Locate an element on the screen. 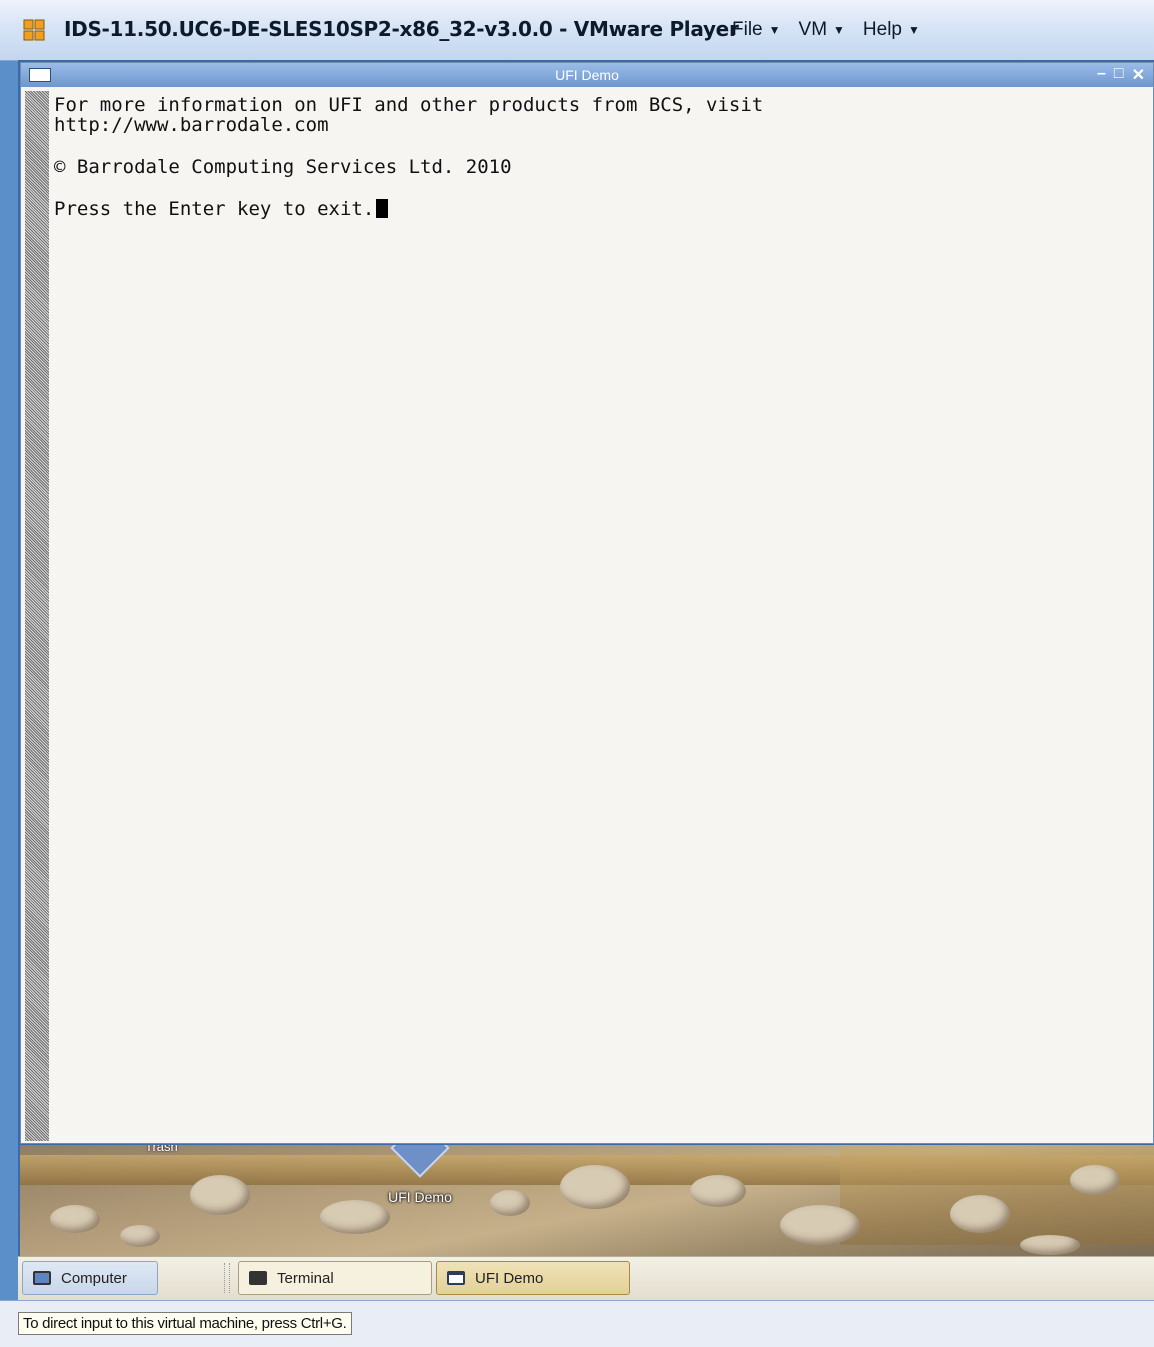 This screenshot has height=1347, width=1154. minimize-icon: – is located at coordinates (1101, 75).